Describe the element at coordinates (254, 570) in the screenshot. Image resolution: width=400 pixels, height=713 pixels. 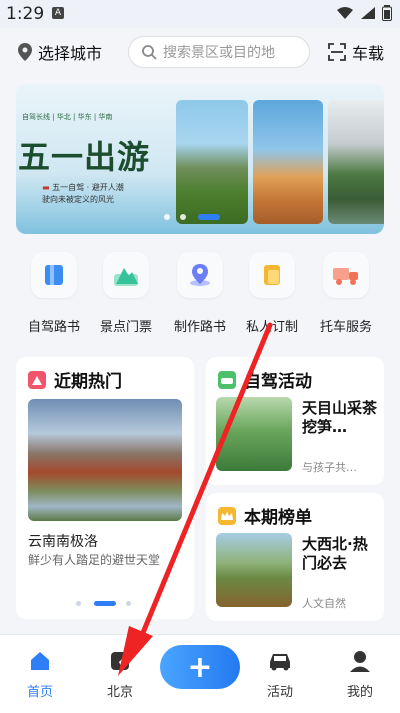
I see `ranking-thumb` at that location.